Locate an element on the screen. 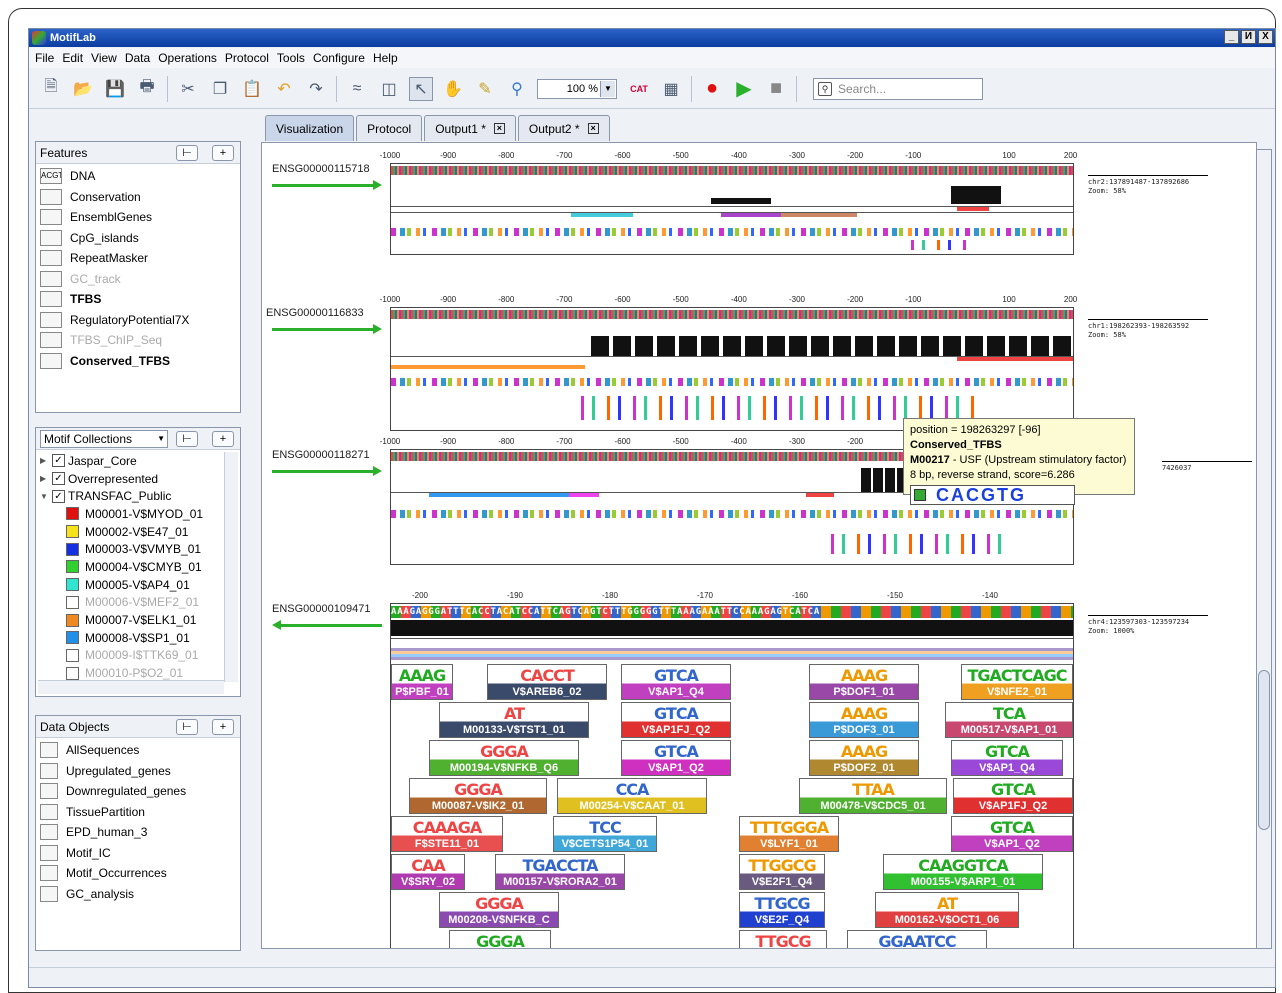  menu-configure: Configure is located at coordinates (339, 58).